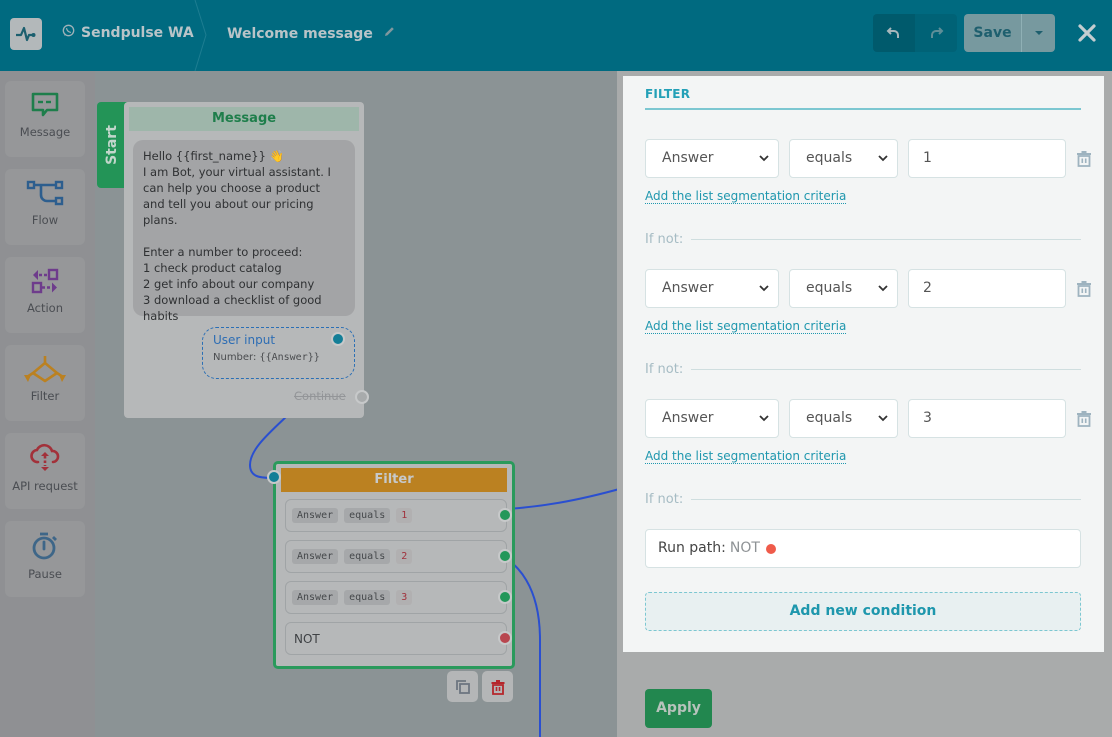 This screenshot has height=737, width=1112. I want to click on stopwatch-icon, so click(44, 546).